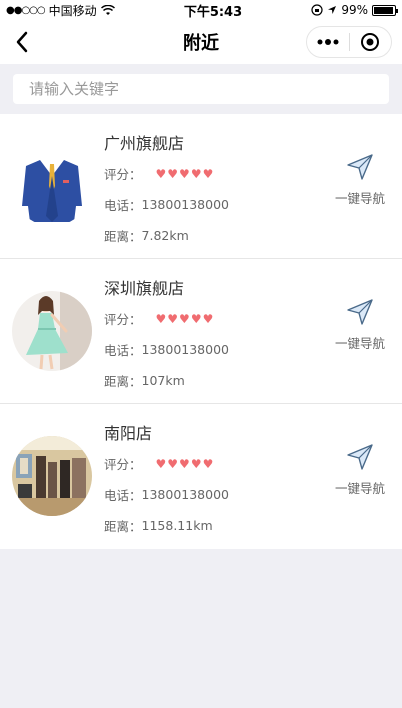  I want to click on distance-value: 7.82km, so click(165, 235).